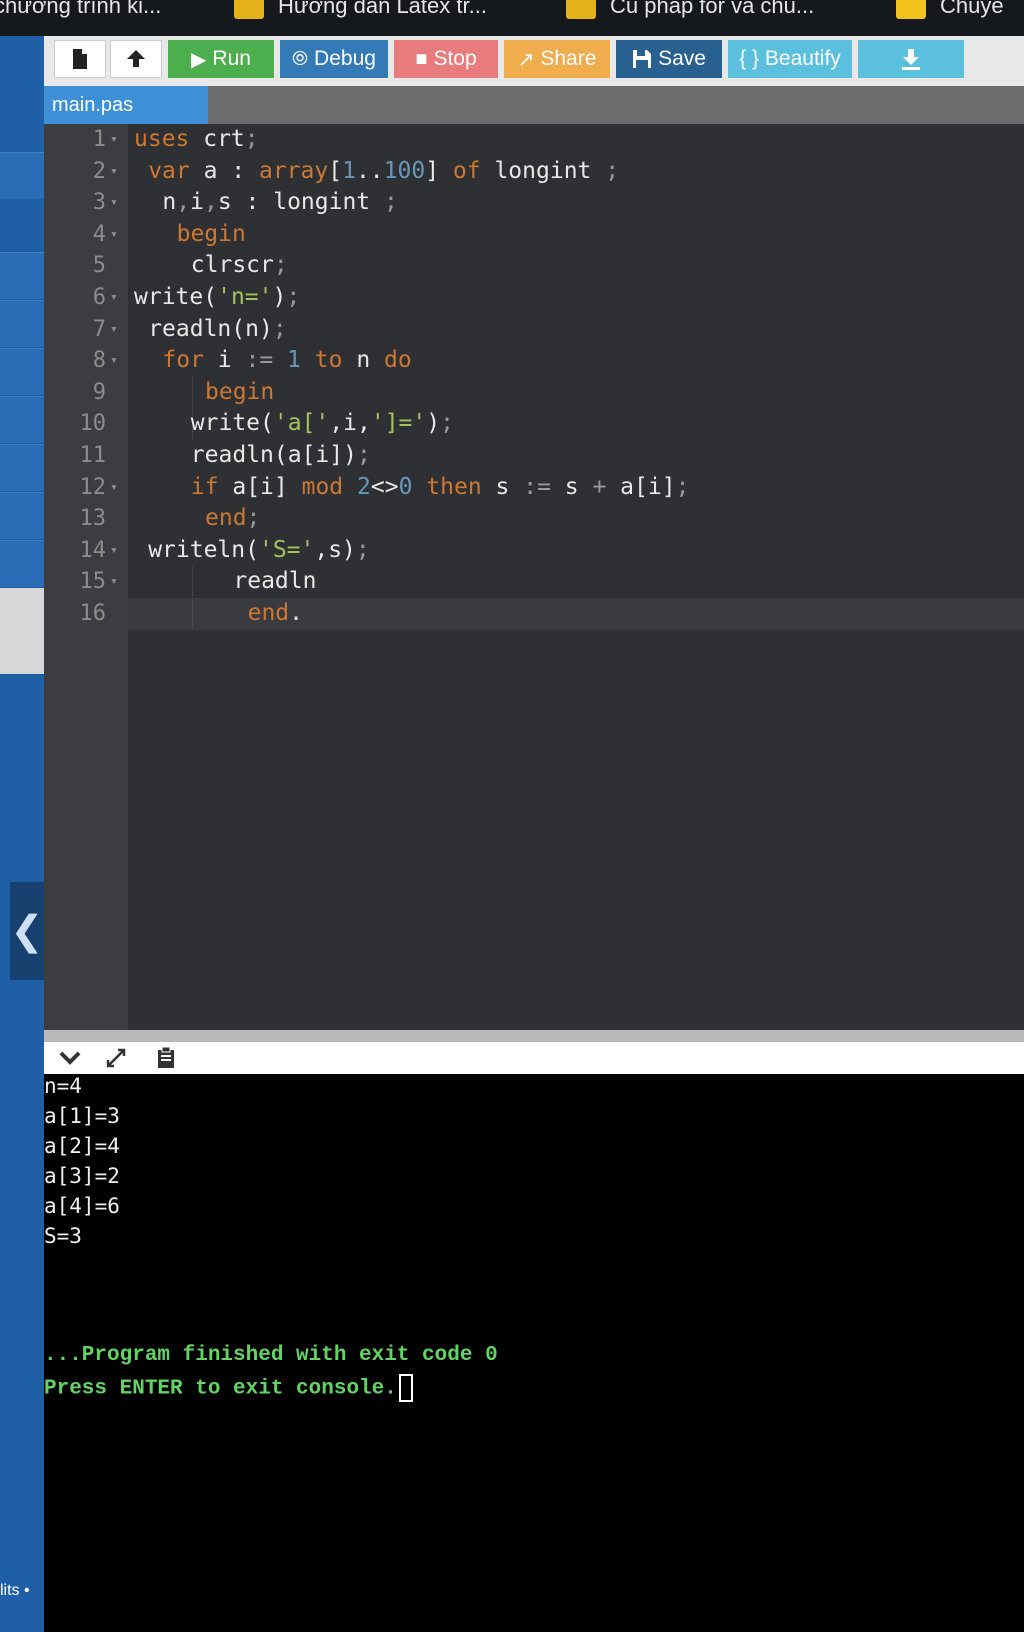 This screenshot has height=1632, width=1024. What do you see at coordinates (534, 519) in the screenshot?
I see `code-line: 13 end;` at bounding box center [534, 519].